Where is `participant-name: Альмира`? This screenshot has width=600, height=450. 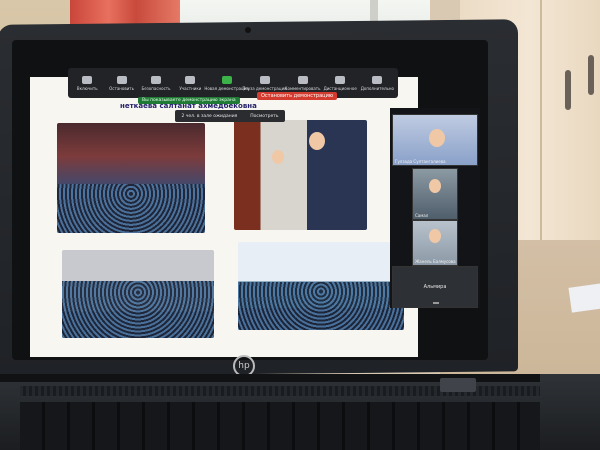
participant-name: Альмира is located at coordinates (435, 287).